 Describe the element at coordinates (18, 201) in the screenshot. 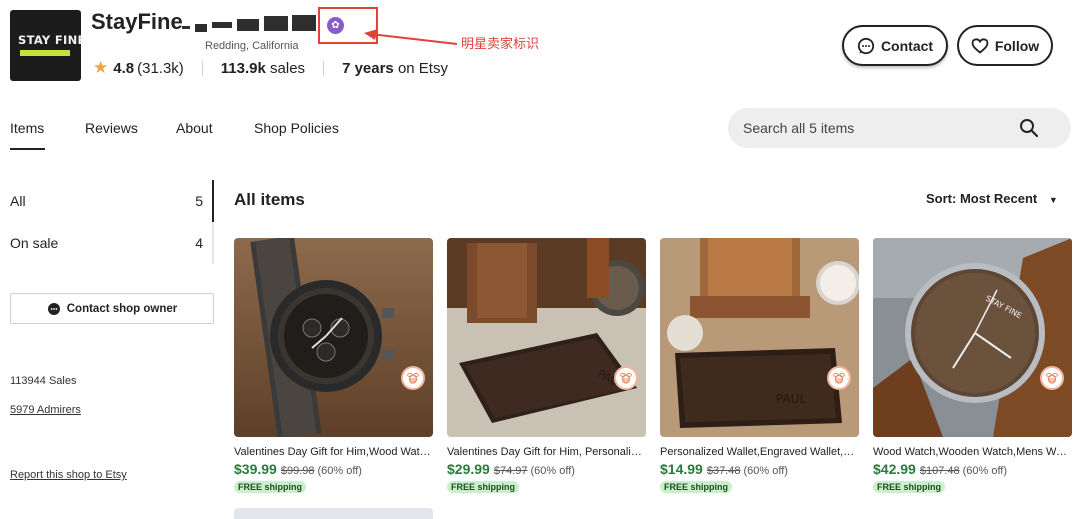

I see `category-label: All` at that location.